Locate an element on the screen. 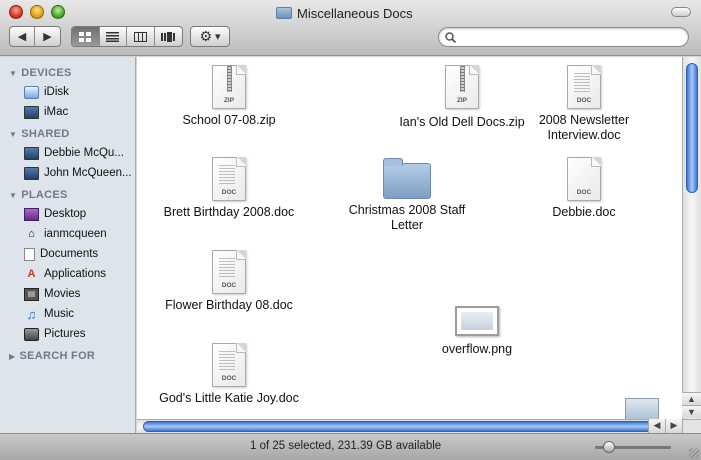 The width and height of the screenshot is (701, 460). up-arrow-icon: ▲ is located at coordinates (691, 399).